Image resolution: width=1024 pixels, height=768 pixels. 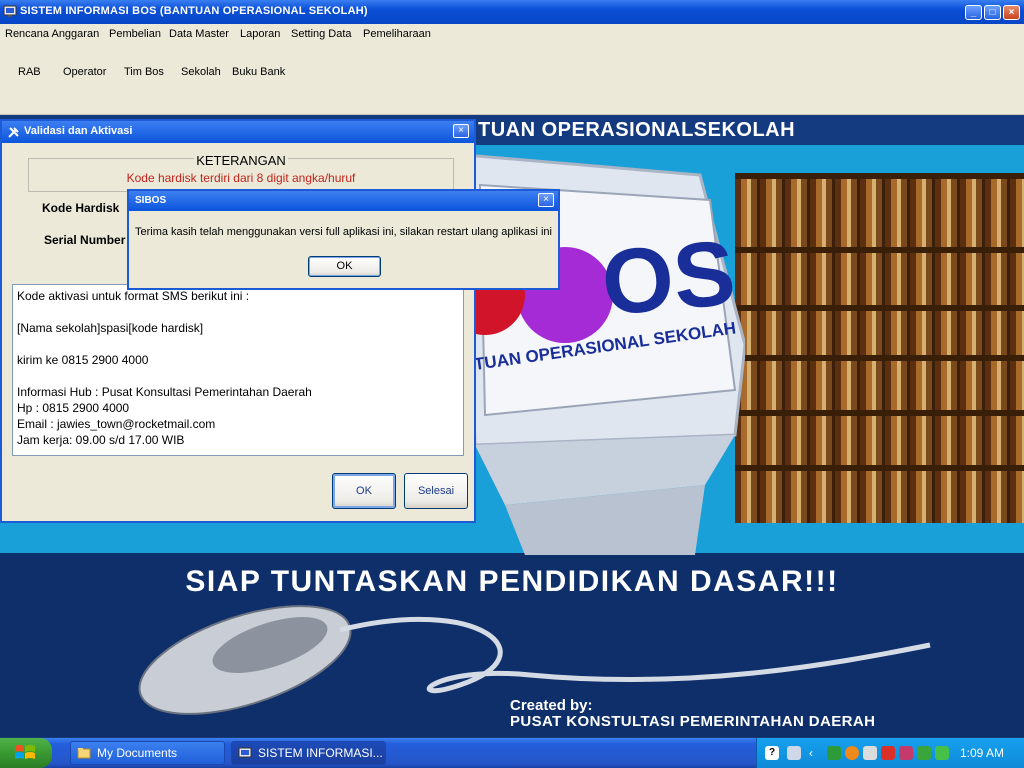 I want to click on toolbar-tim-bos: Tim Bos, so click(x=144, y=72).